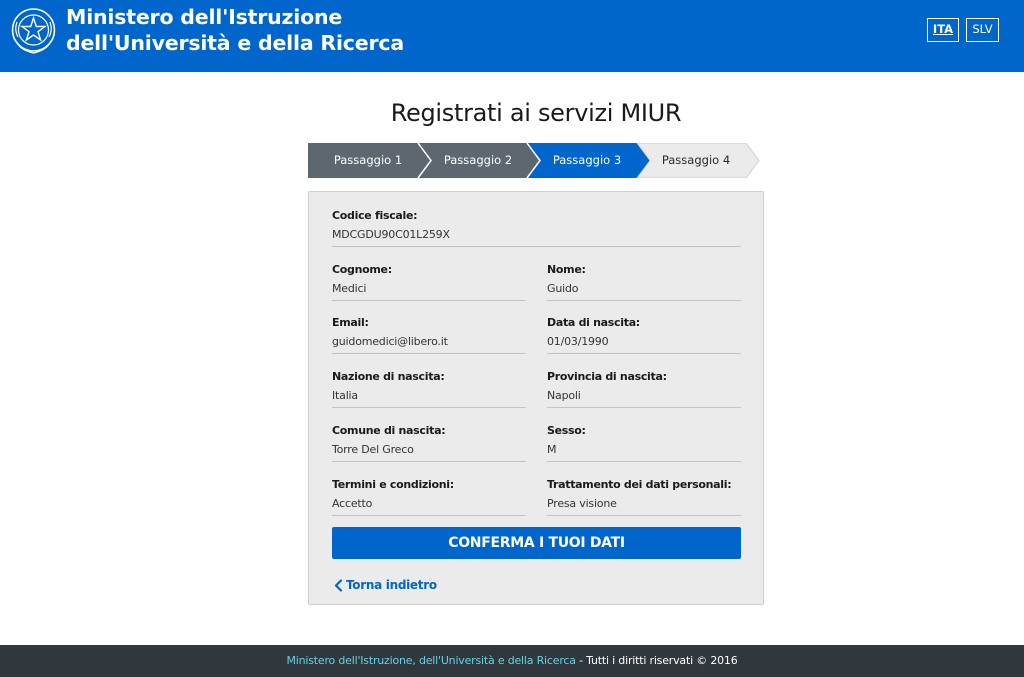  What do you see at coordinates (639, 484) in the screenshot?
I see `trattamento-label: Trattamento dei dati personali:` at bounding box center [639, 484].